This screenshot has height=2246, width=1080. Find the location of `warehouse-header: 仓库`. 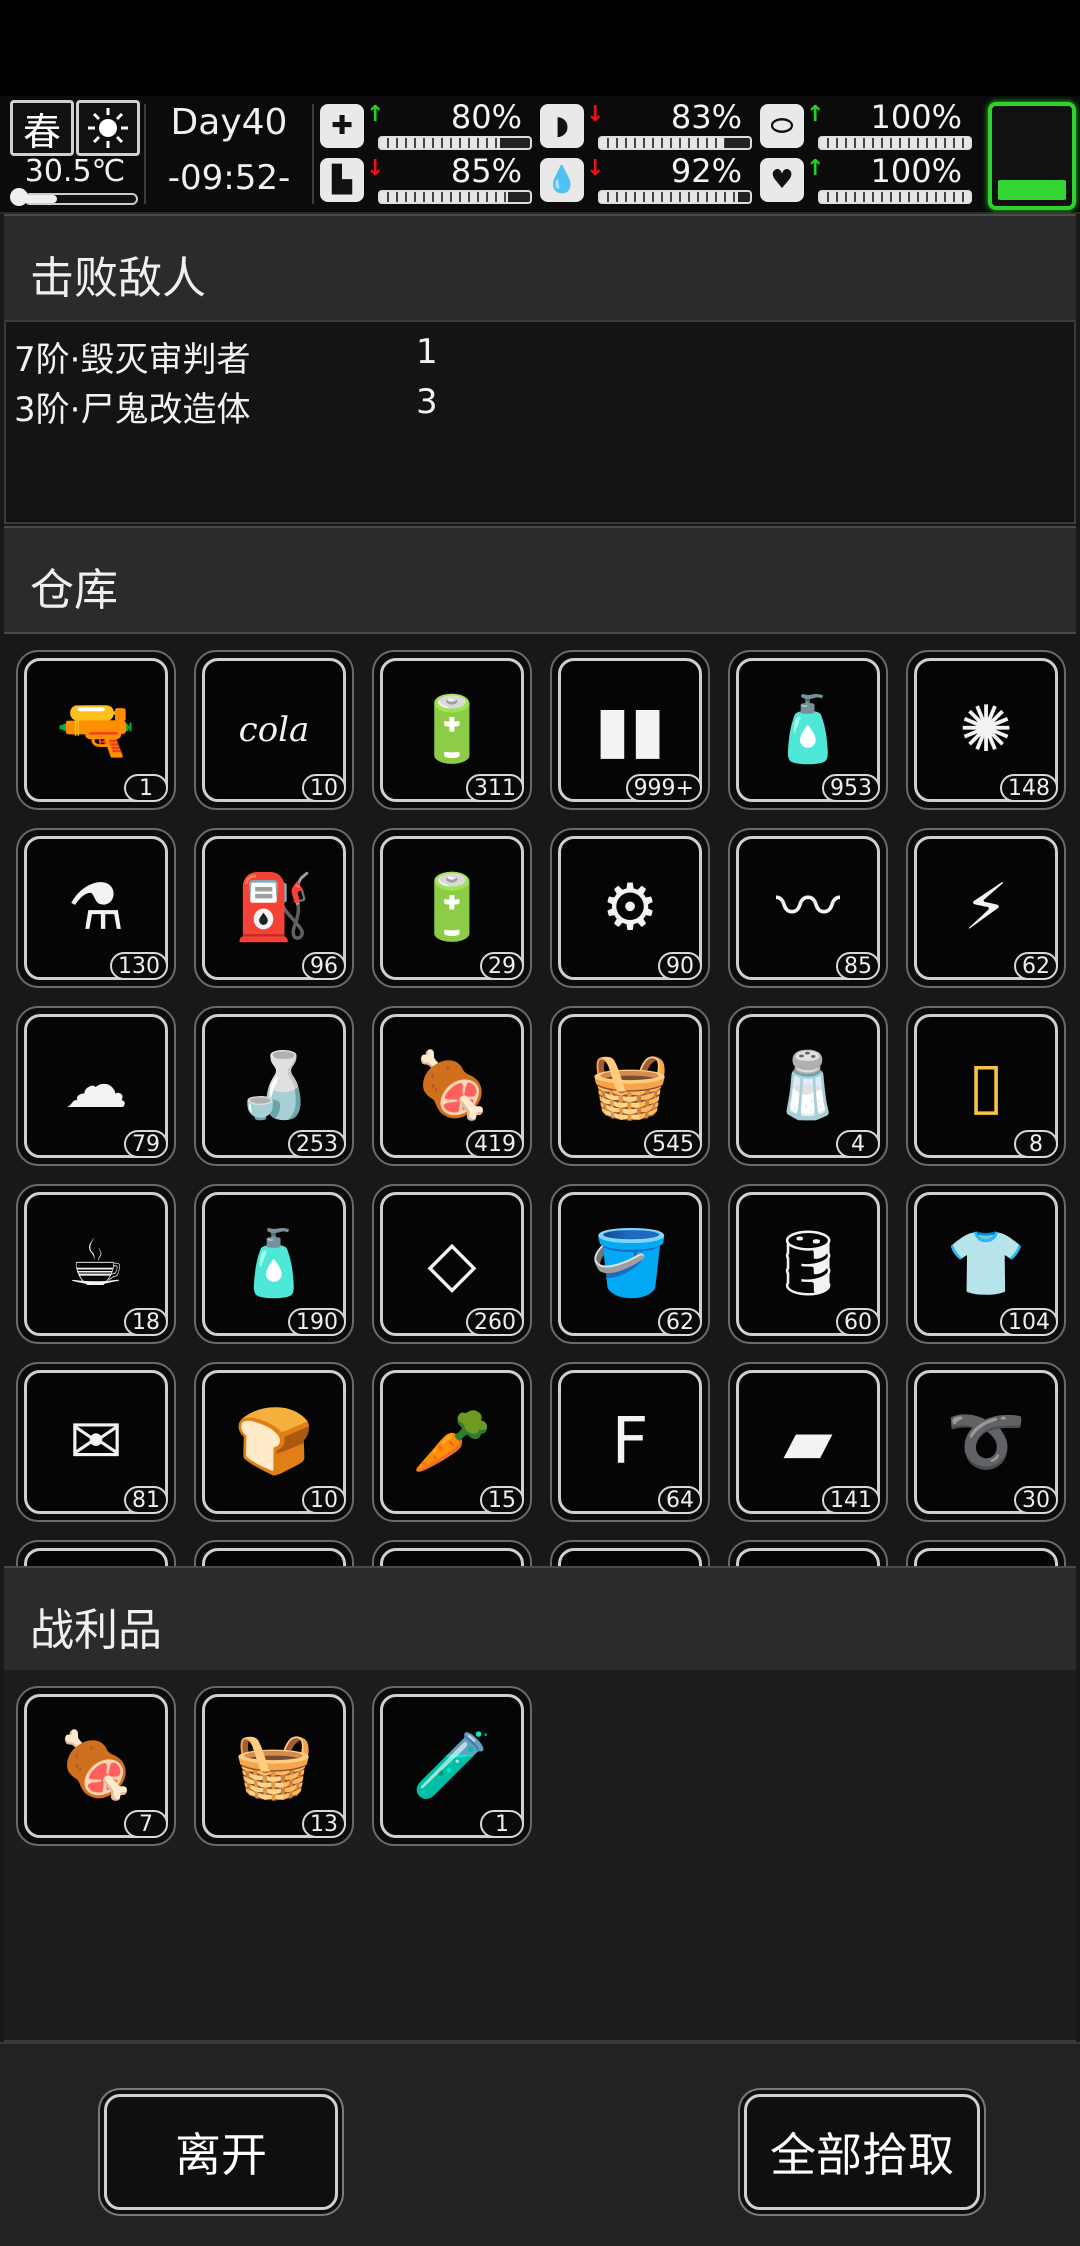

warehouse-header: 仓库 is located at coordinates (540, 580).